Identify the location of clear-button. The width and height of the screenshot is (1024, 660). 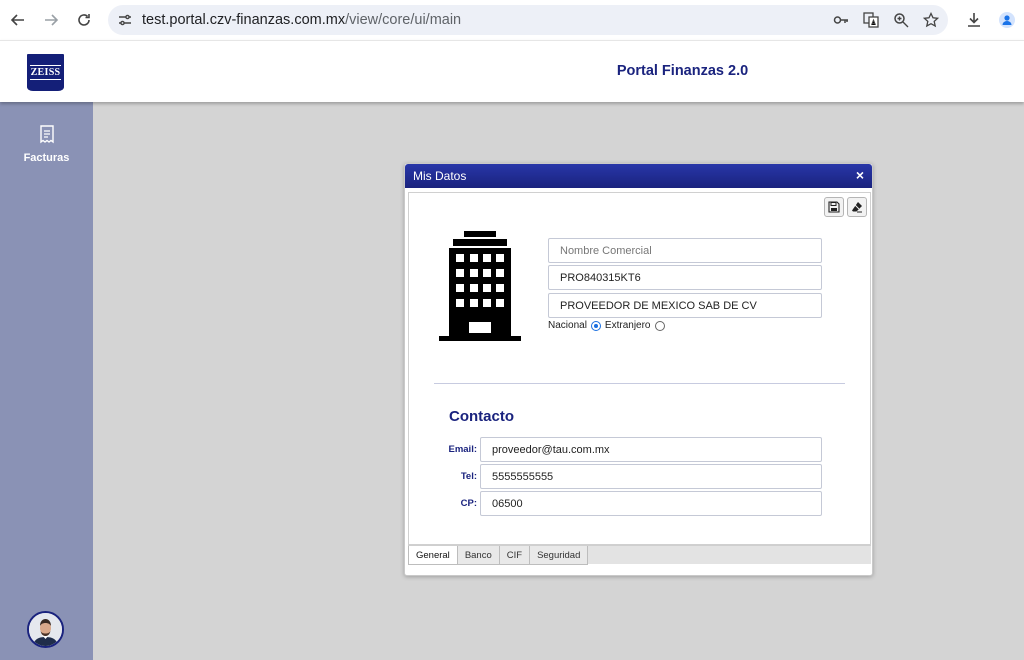
(857, 207).